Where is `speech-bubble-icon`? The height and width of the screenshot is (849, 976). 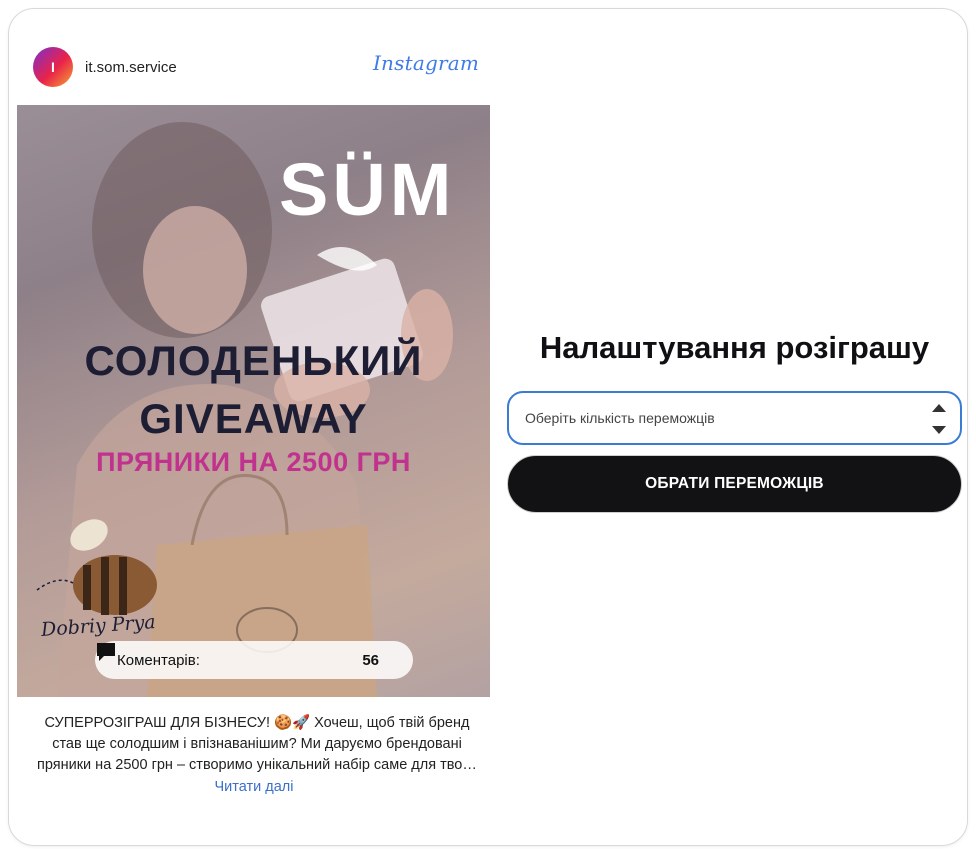 speech-bubble-icon is located at coordinates (106, 652).